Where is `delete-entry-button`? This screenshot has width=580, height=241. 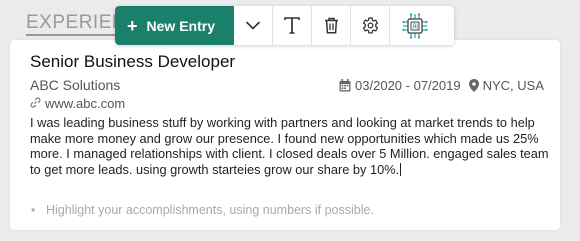
delete-entry-button is located at coordinates (331, 25).